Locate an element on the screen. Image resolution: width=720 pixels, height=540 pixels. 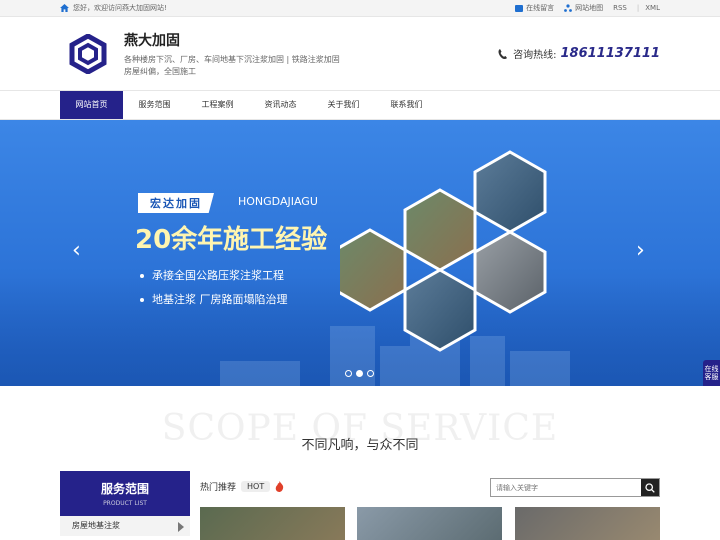
banner-next-arrow: › is located at coordinates (640, 250).